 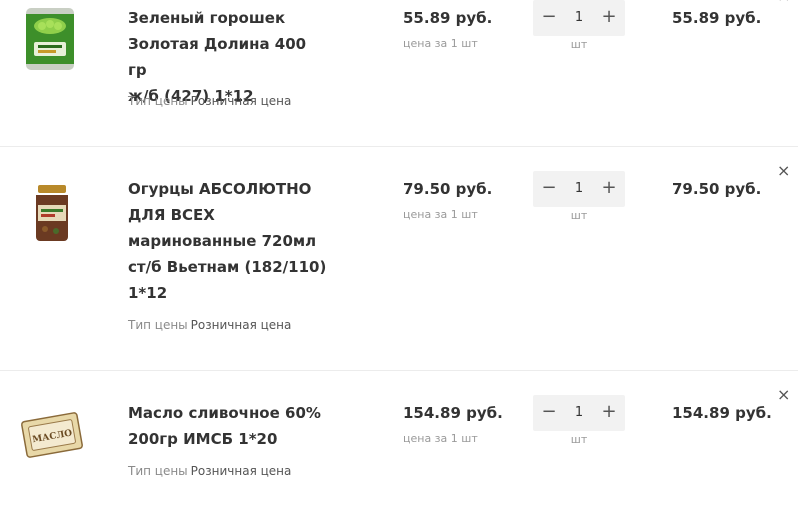 I want to click on unit-price: 55.89 руб., so click(x=448, y=18).